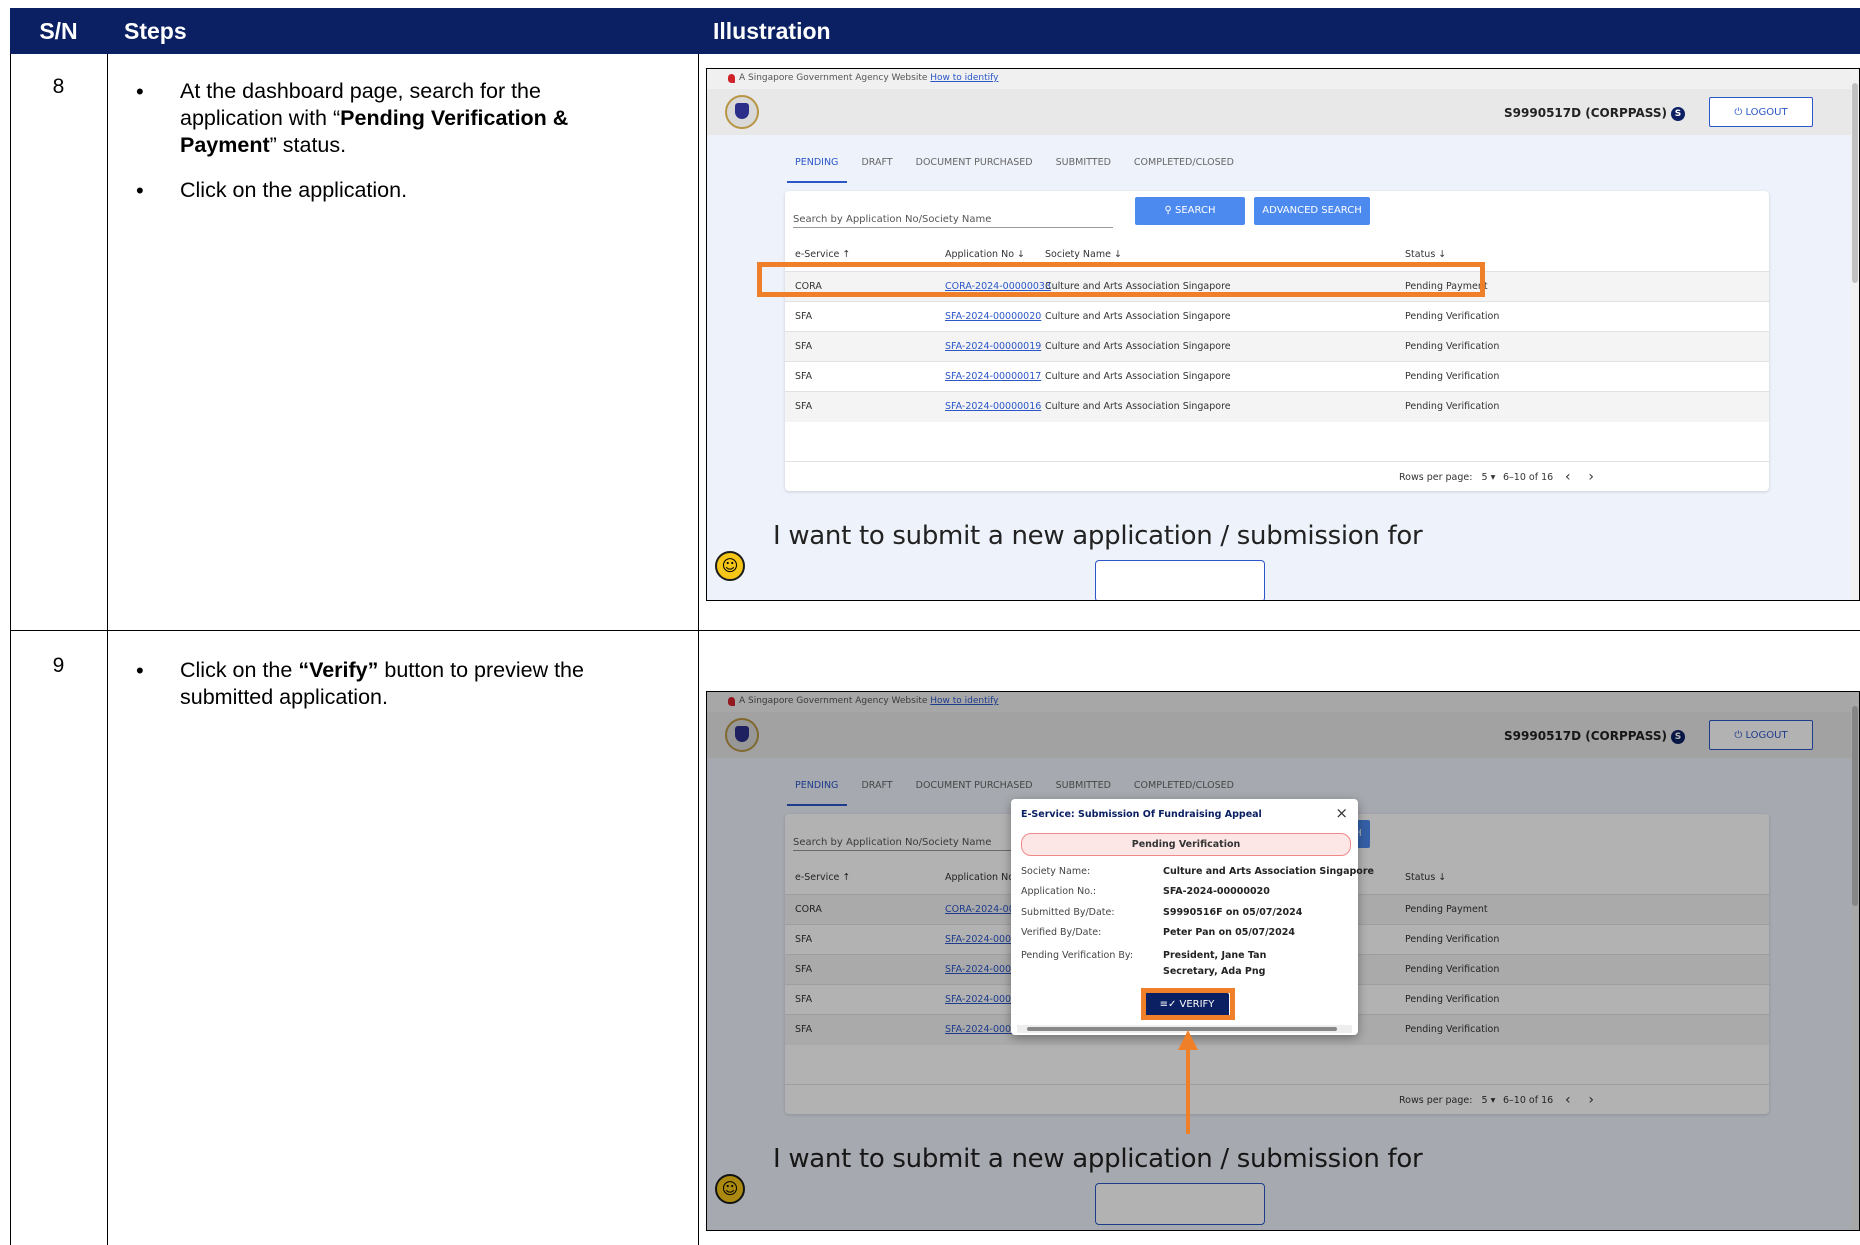  Describe the element at coordinates (1188, 1004) in the screenshot. I see `verify-highlight-box` at that location.